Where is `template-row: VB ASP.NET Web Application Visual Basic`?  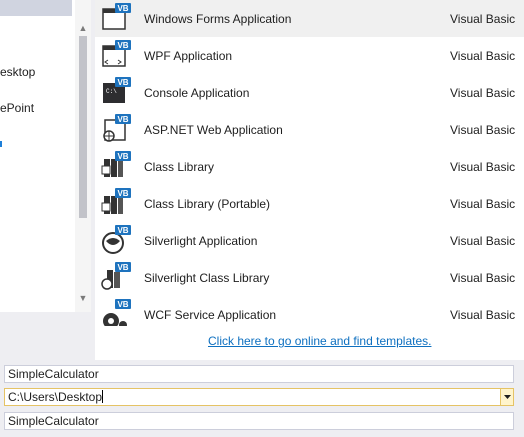
template-row: VB ASP.NET Web Application Visual Basic is located at coordinates (309, 129).